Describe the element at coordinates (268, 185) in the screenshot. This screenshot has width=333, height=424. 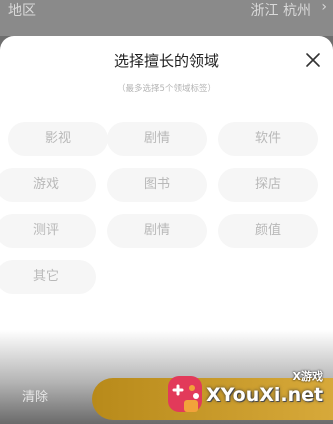
I see `tag-chip: 探店` at that location.